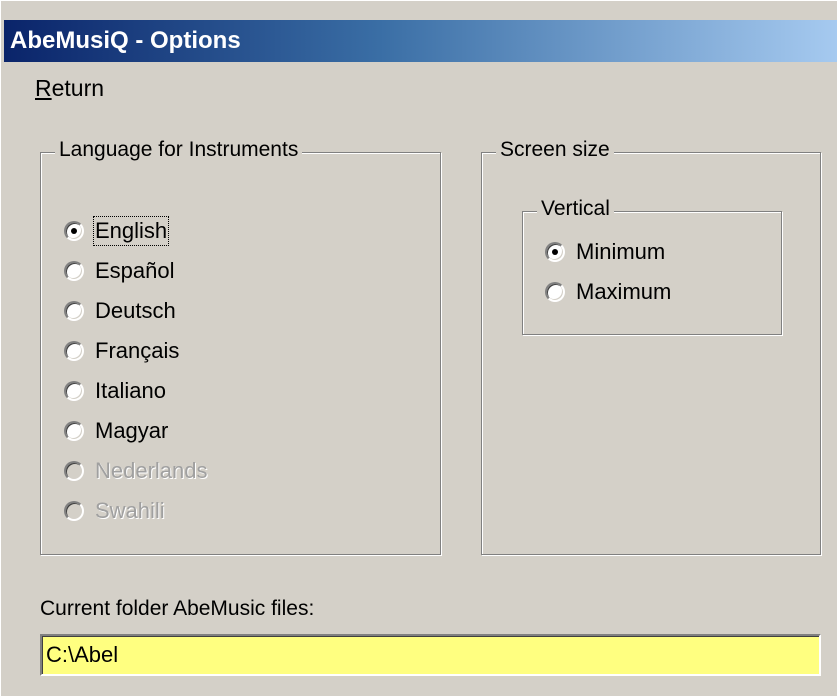  I want to click on radio-espanol-indicator, so click(74, 271).